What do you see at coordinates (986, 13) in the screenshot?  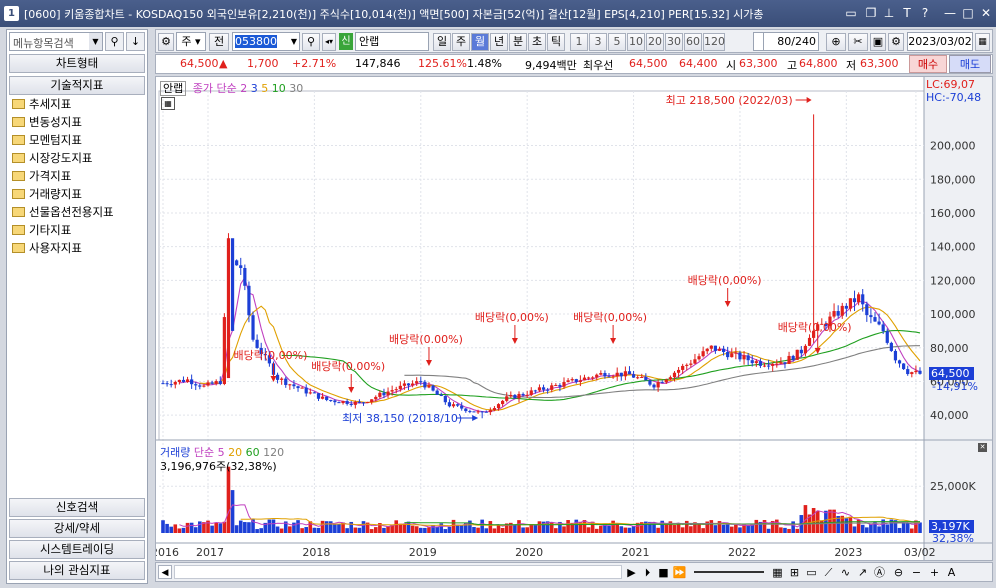 I see `close-icon: ✕` at bounding box center [986, 13].